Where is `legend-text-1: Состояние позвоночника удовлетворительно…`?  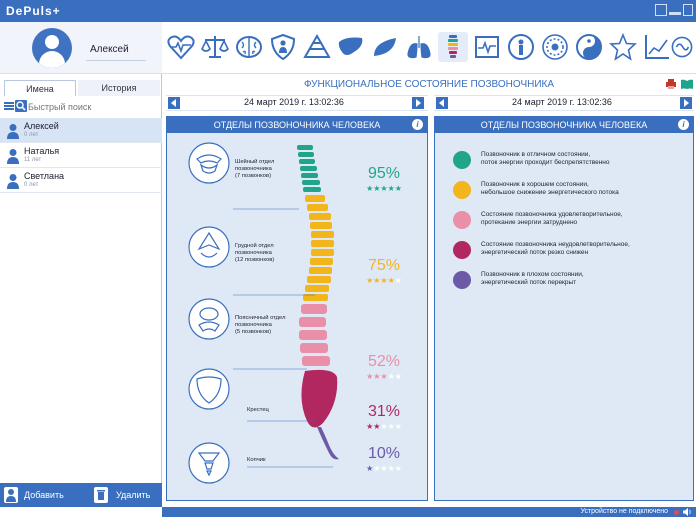 legend-text-1: Состояние позвоночника удовлетворительно… is located at coordinates (552, 214).